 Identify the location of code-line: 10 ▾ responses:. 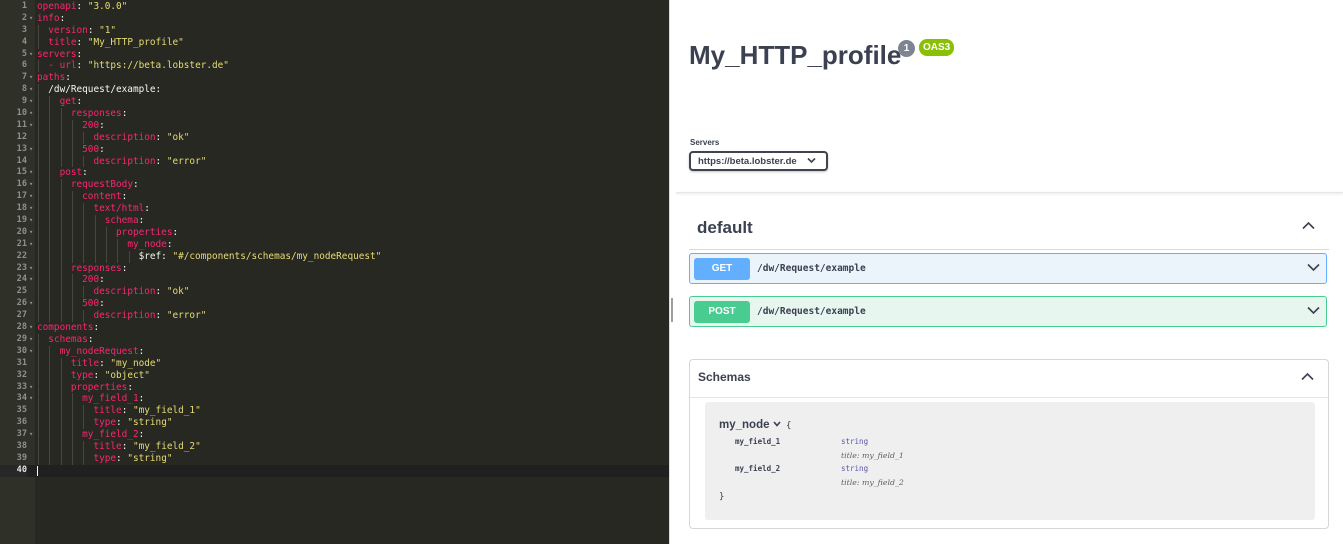
(334, 114).